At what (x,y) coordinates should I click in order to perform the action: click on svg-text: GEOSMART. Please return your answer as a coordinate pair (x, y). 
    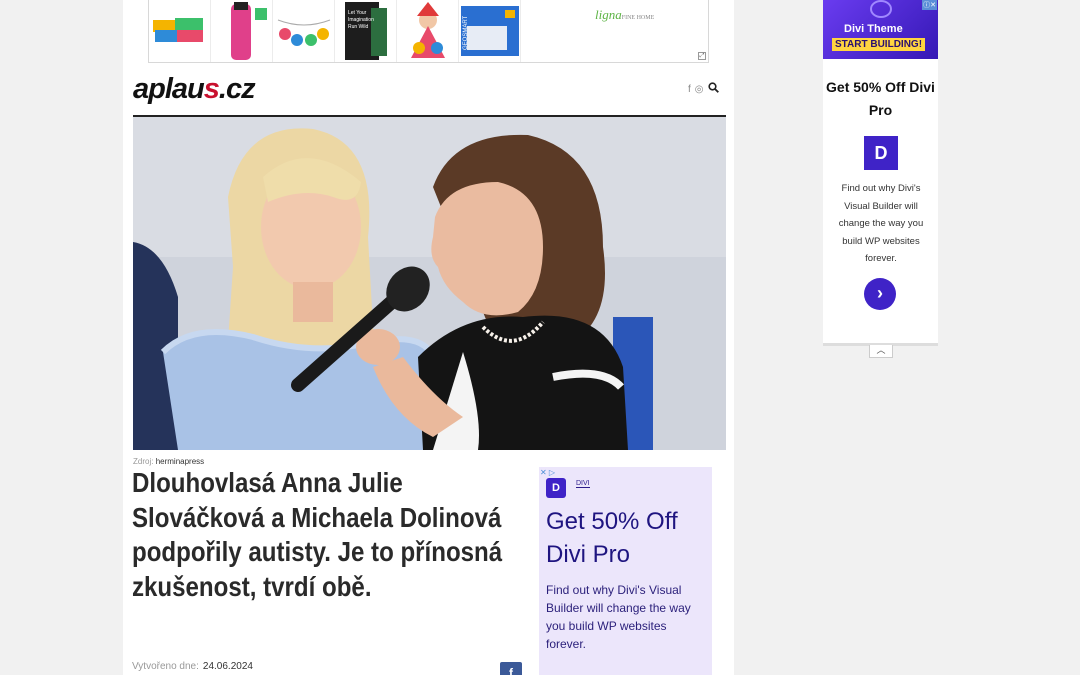
    Looking at the image, I should click on (466, 32).